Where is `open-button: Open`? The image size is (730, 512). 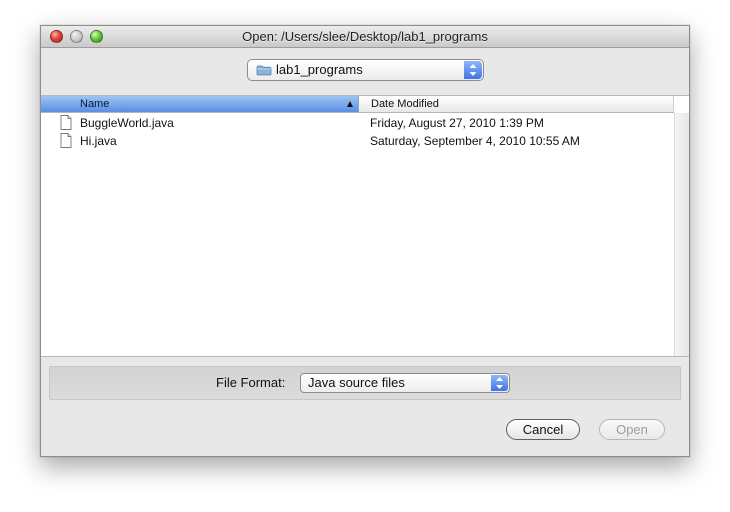
open-button: Open is located at coordinates (632, 429).